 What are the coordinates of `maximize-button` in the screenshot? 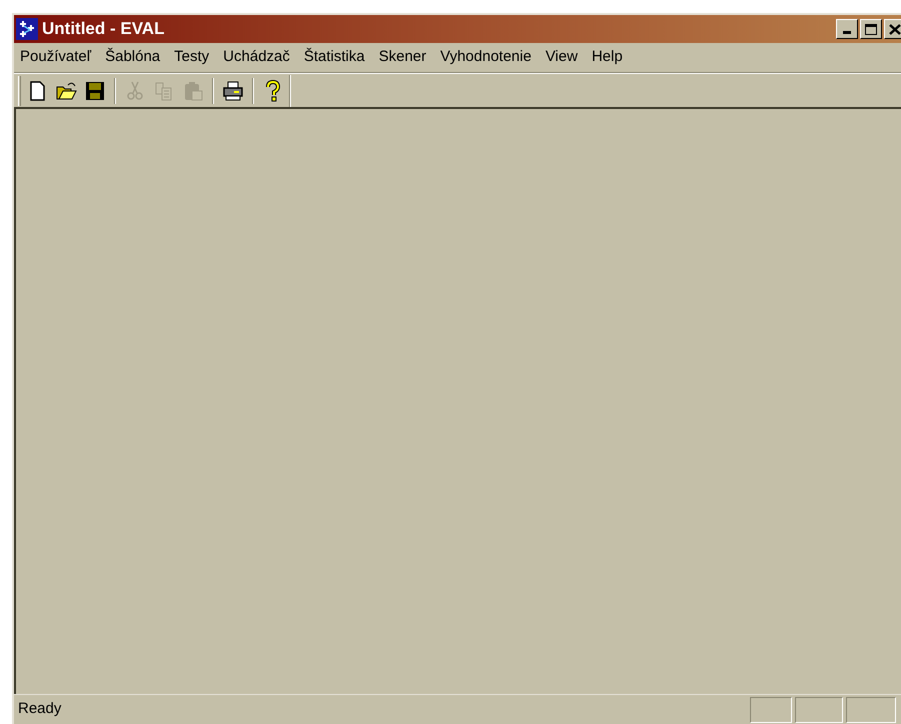 It's located at (871, 29).